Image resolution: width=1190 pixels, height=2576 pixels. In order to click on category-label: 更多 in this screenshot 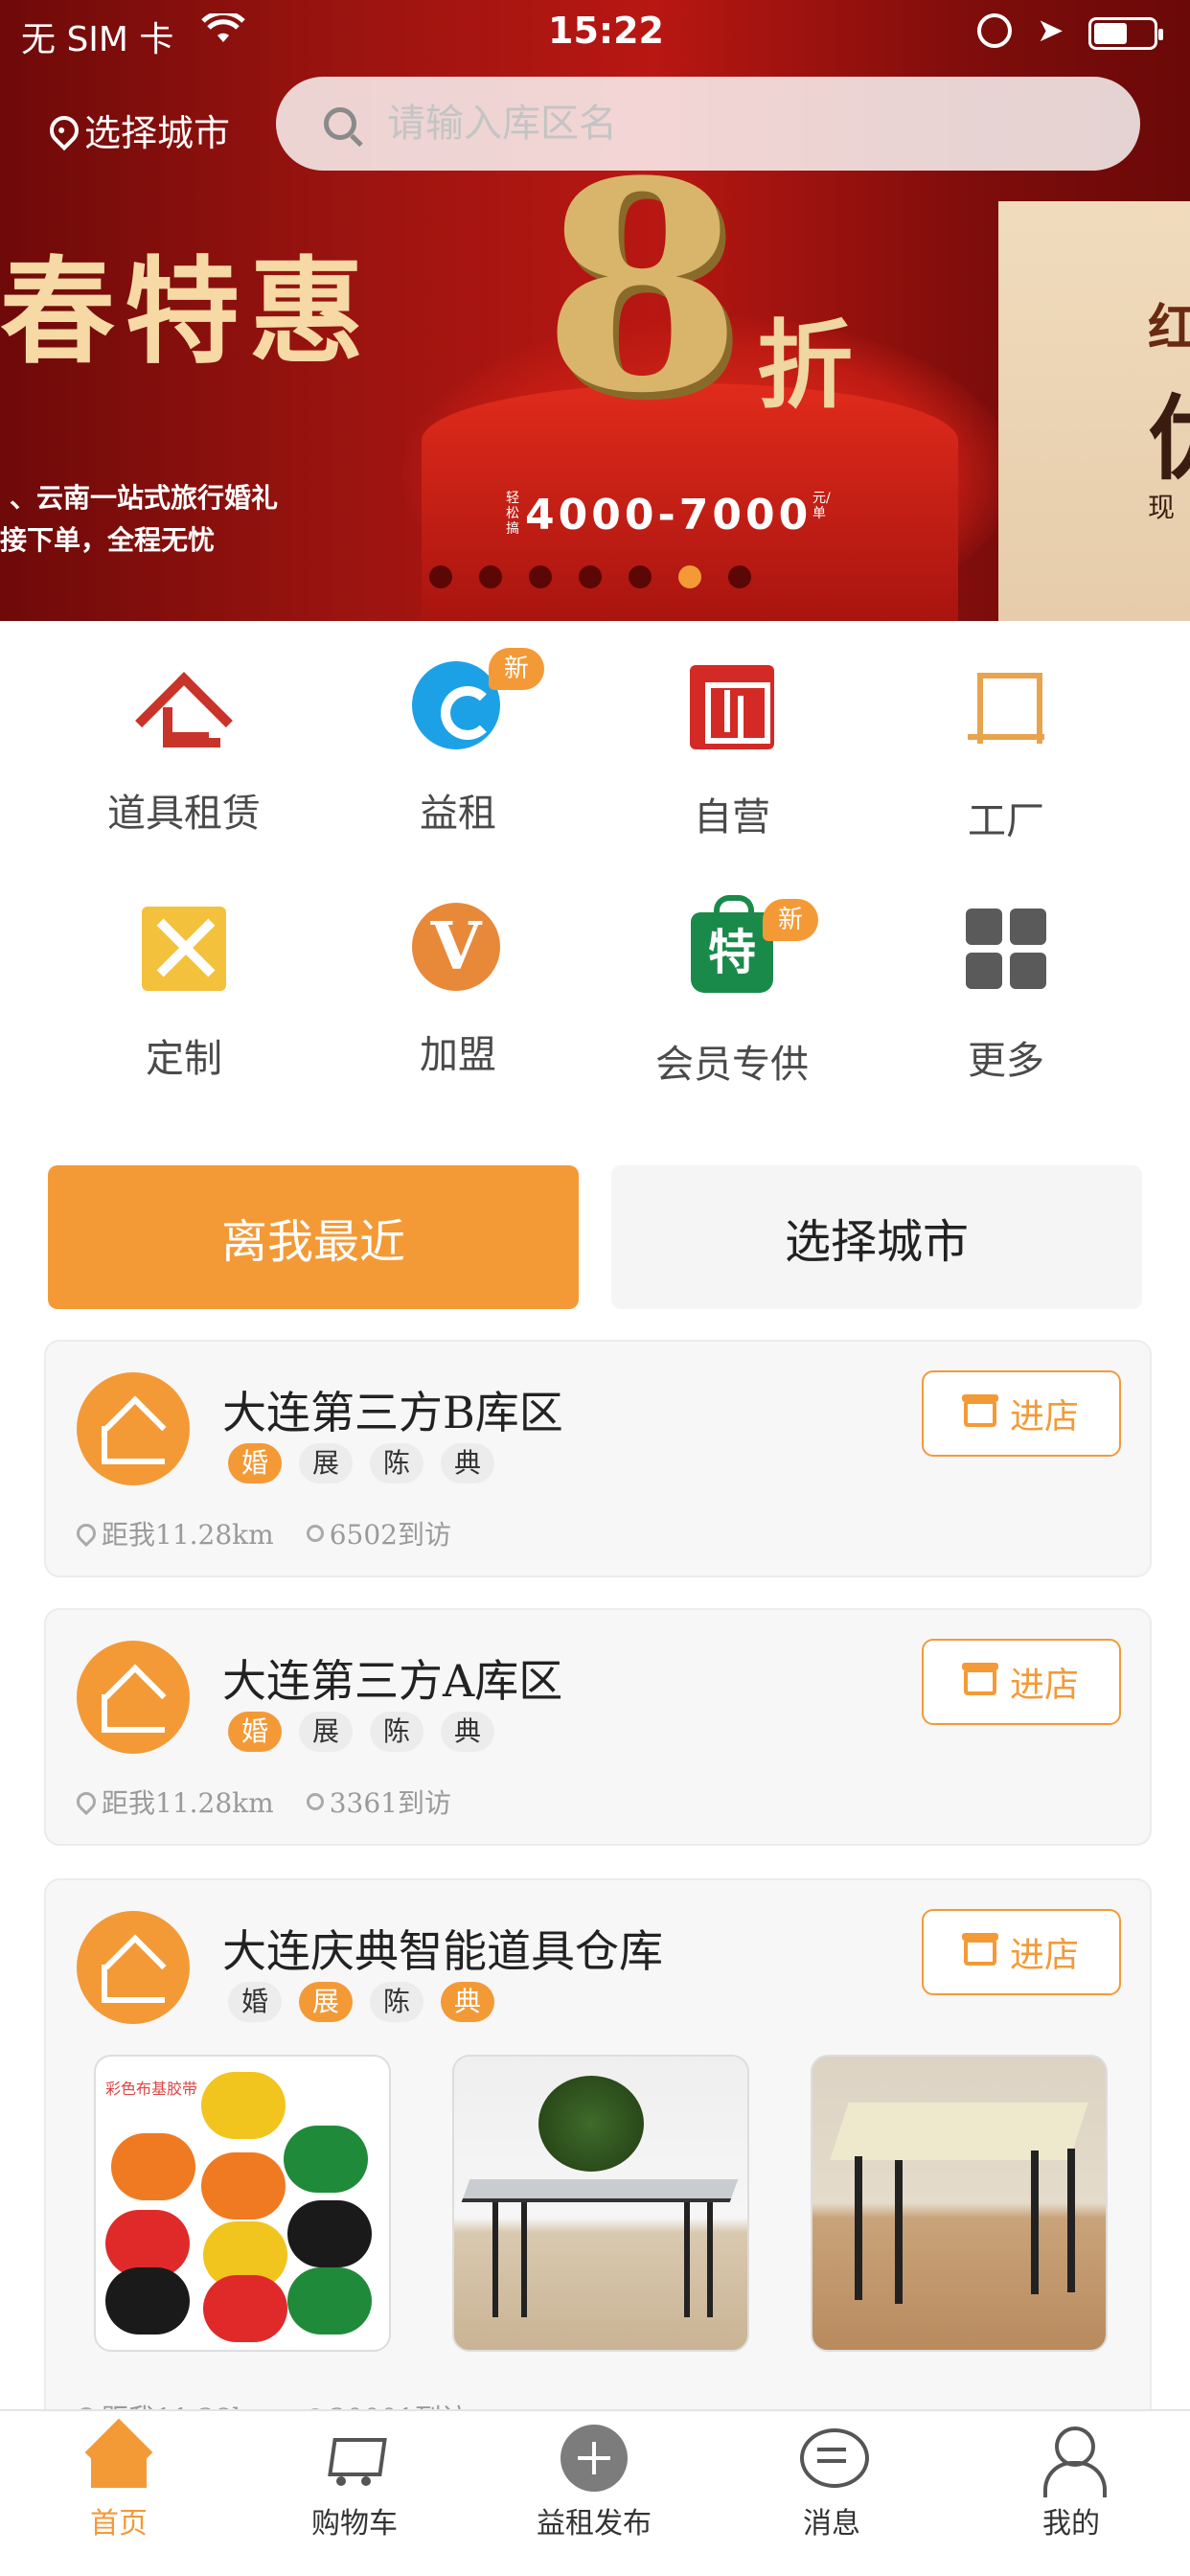, I will do `click(1006, 1061)`.